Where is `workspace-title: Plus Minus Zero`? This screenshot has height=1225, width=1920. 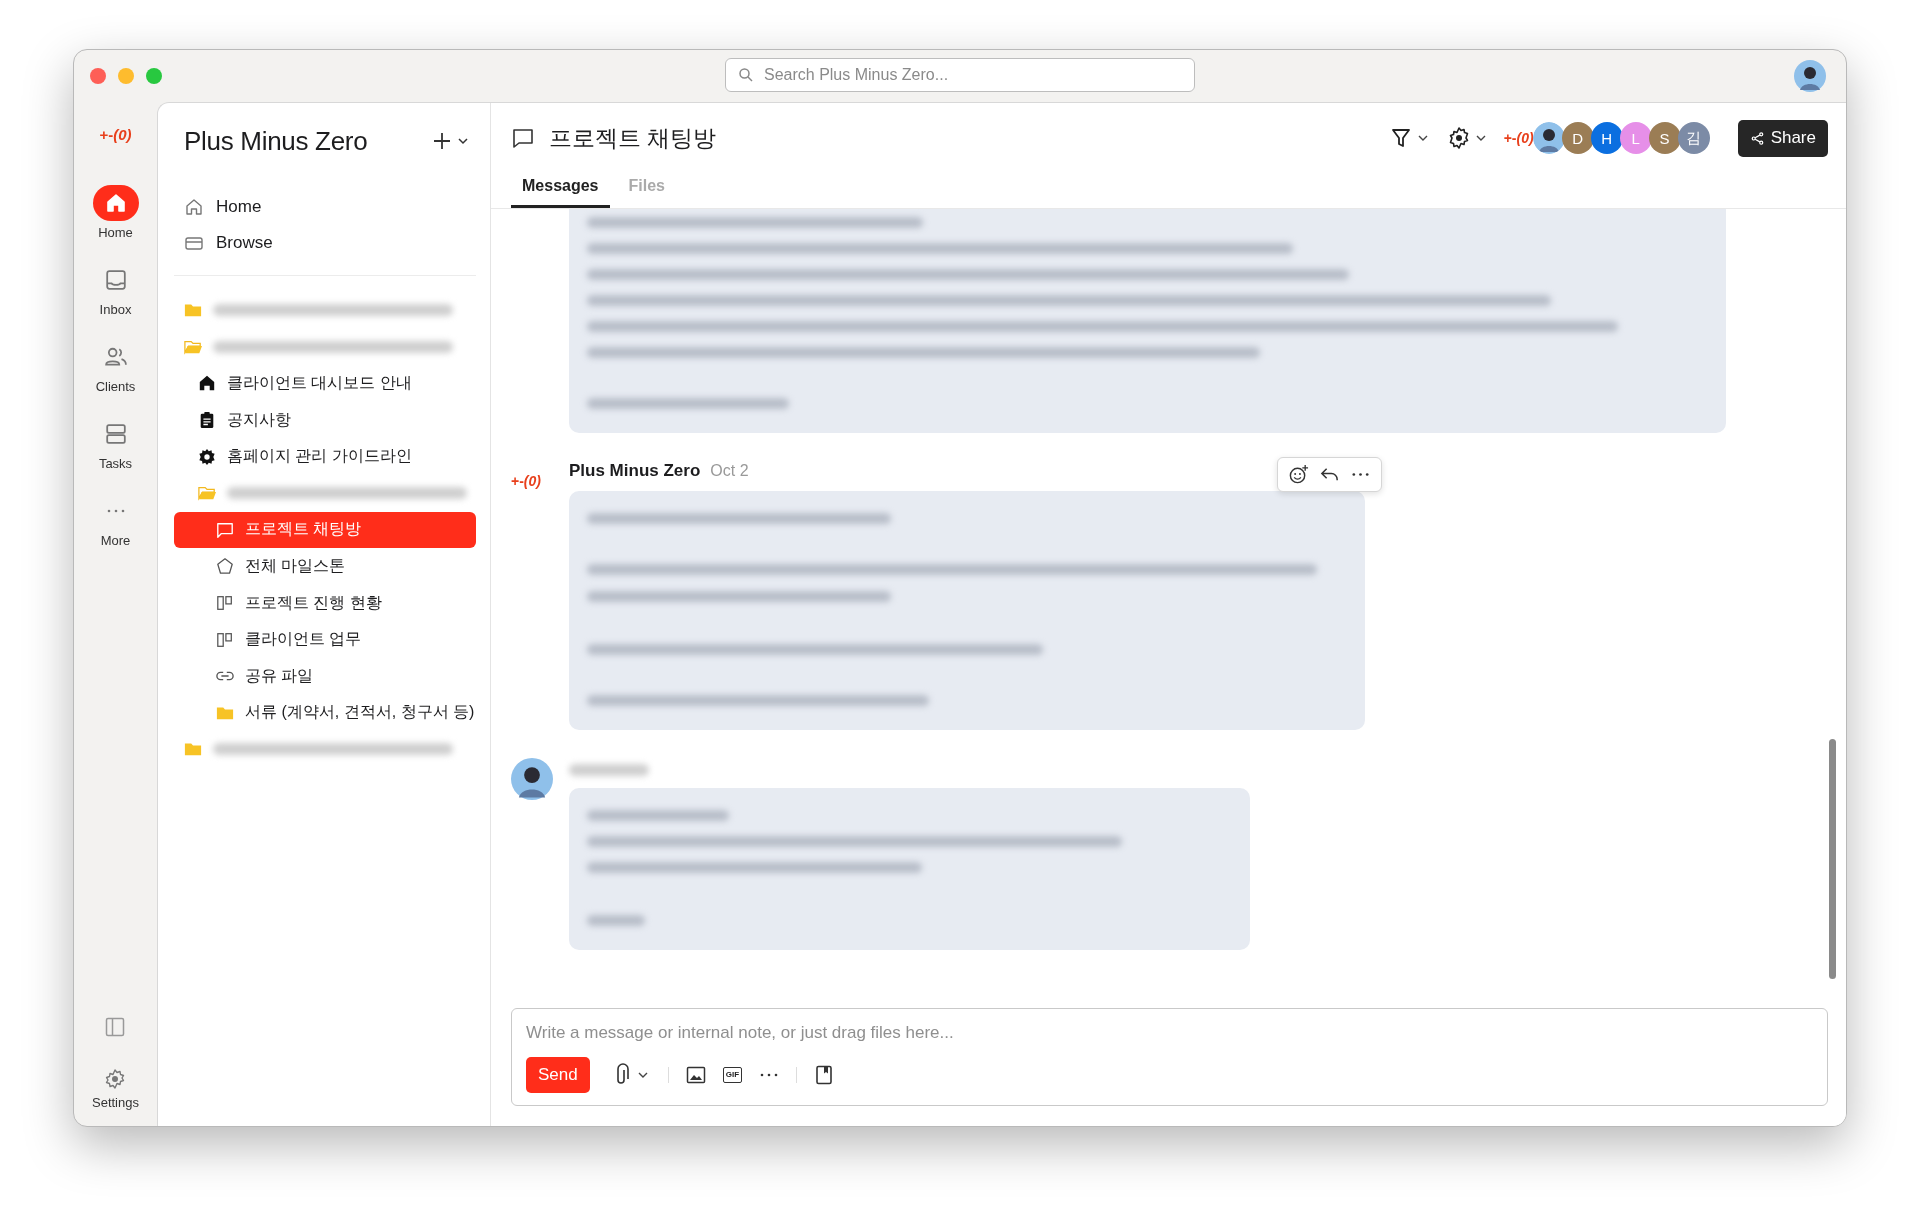
workspace-title: Plus Minus Zero is located at coordinates (276, 141).